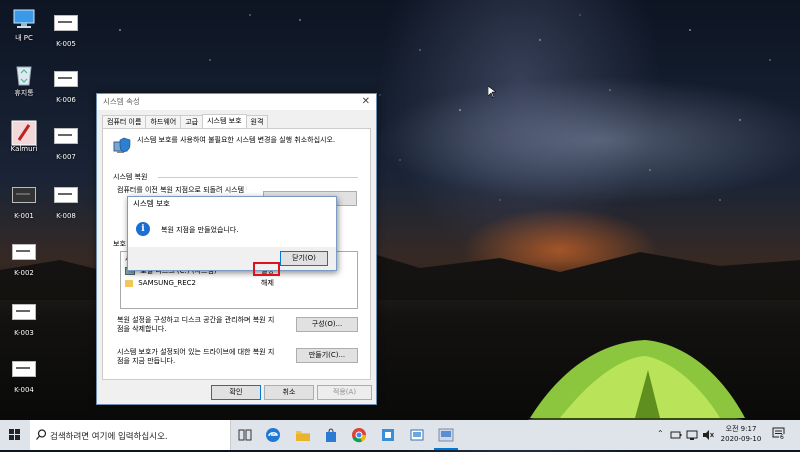 This screenshot has height=452, width=800. What do you see at coordinates (24, 38) in the screenshot?
I see `desktop-icon-label: 내 PC` at bounding box center [24, 38].